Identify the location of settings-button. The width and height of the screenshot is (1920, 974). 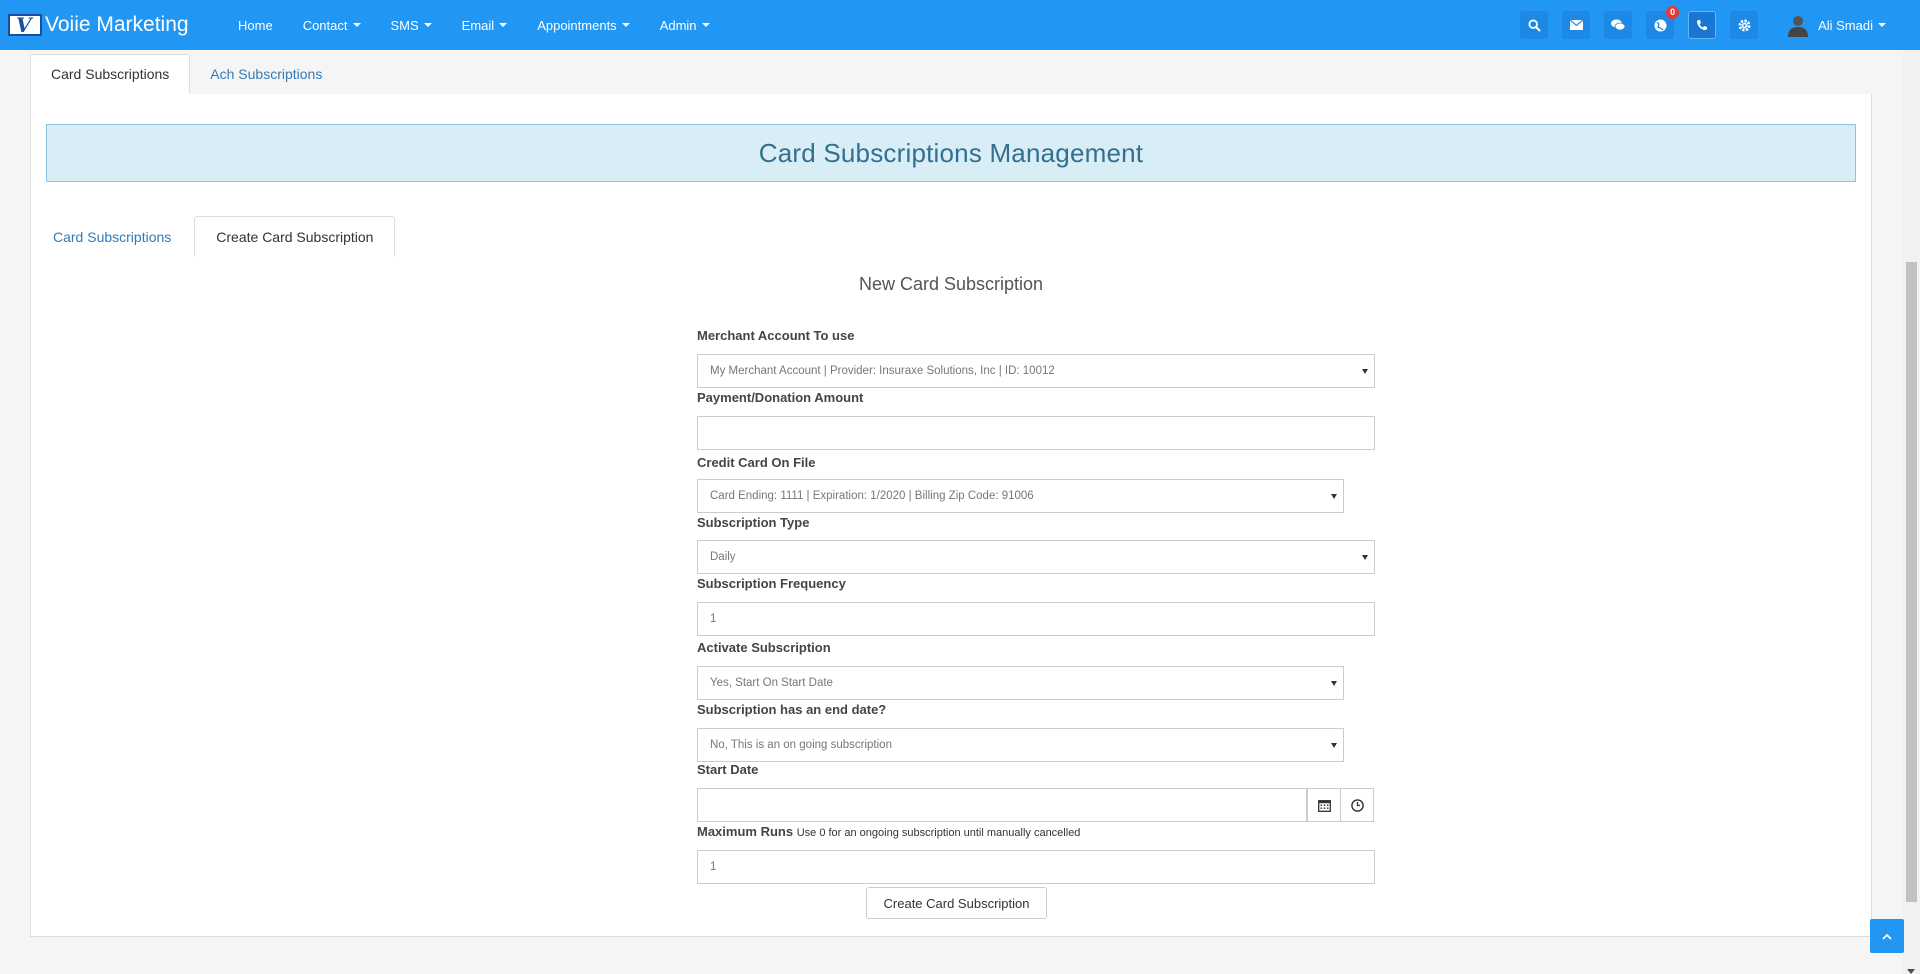
(1744, 25).